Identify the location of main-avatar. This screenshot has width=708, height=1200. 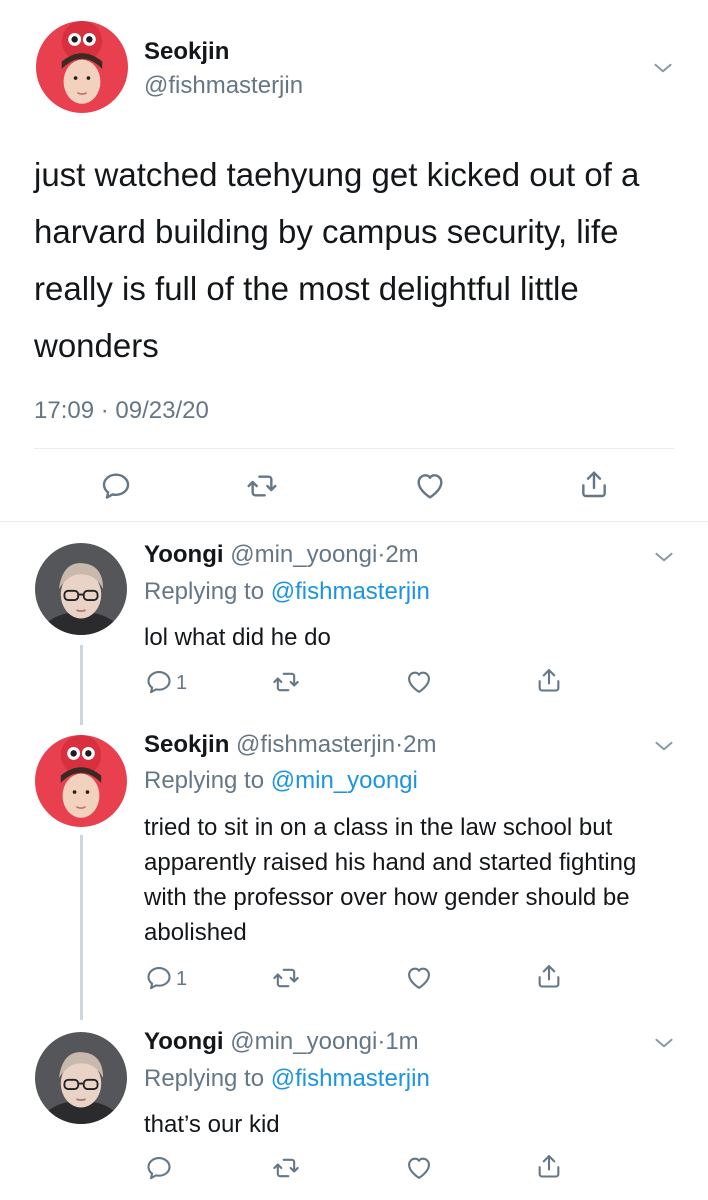
(82, 67).